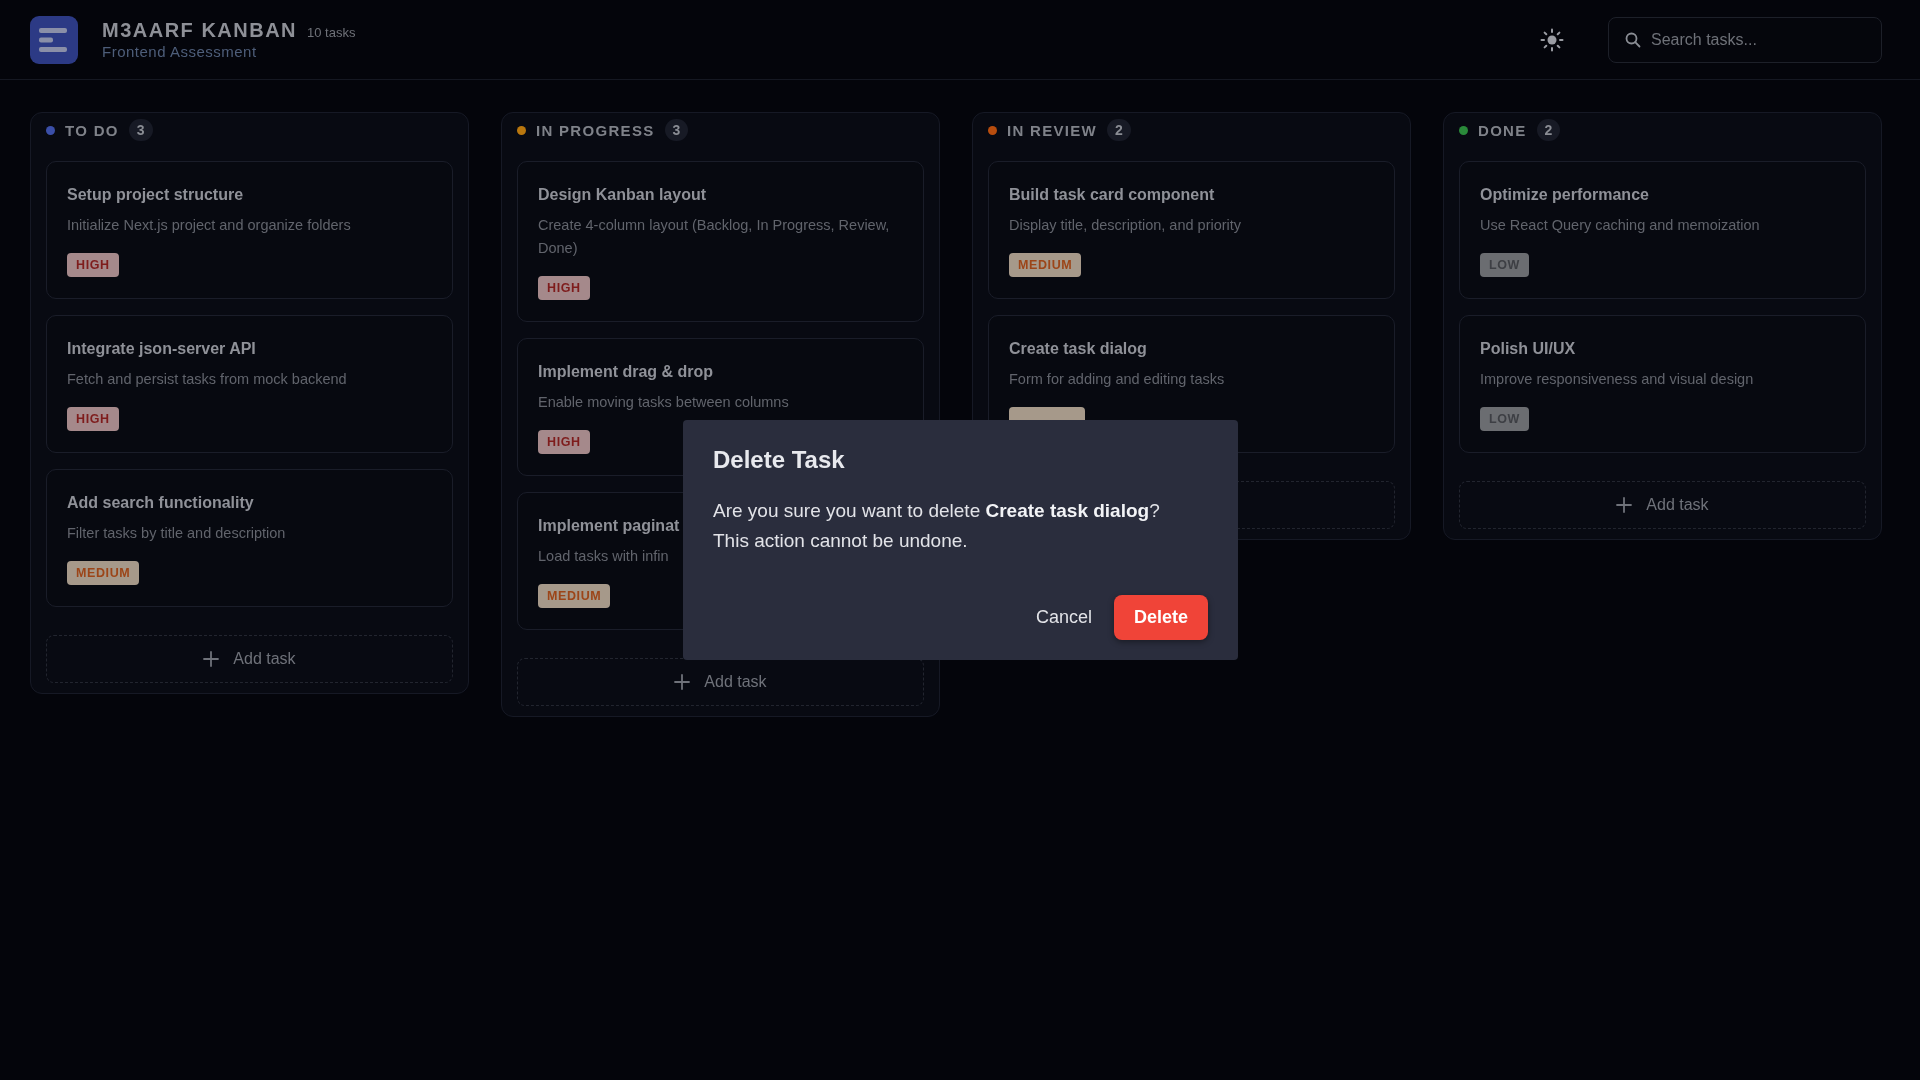  I want to click on task-card: Integrate json-server API Fetch and persist tasks from mock backend HIGH, so click(249, 384).